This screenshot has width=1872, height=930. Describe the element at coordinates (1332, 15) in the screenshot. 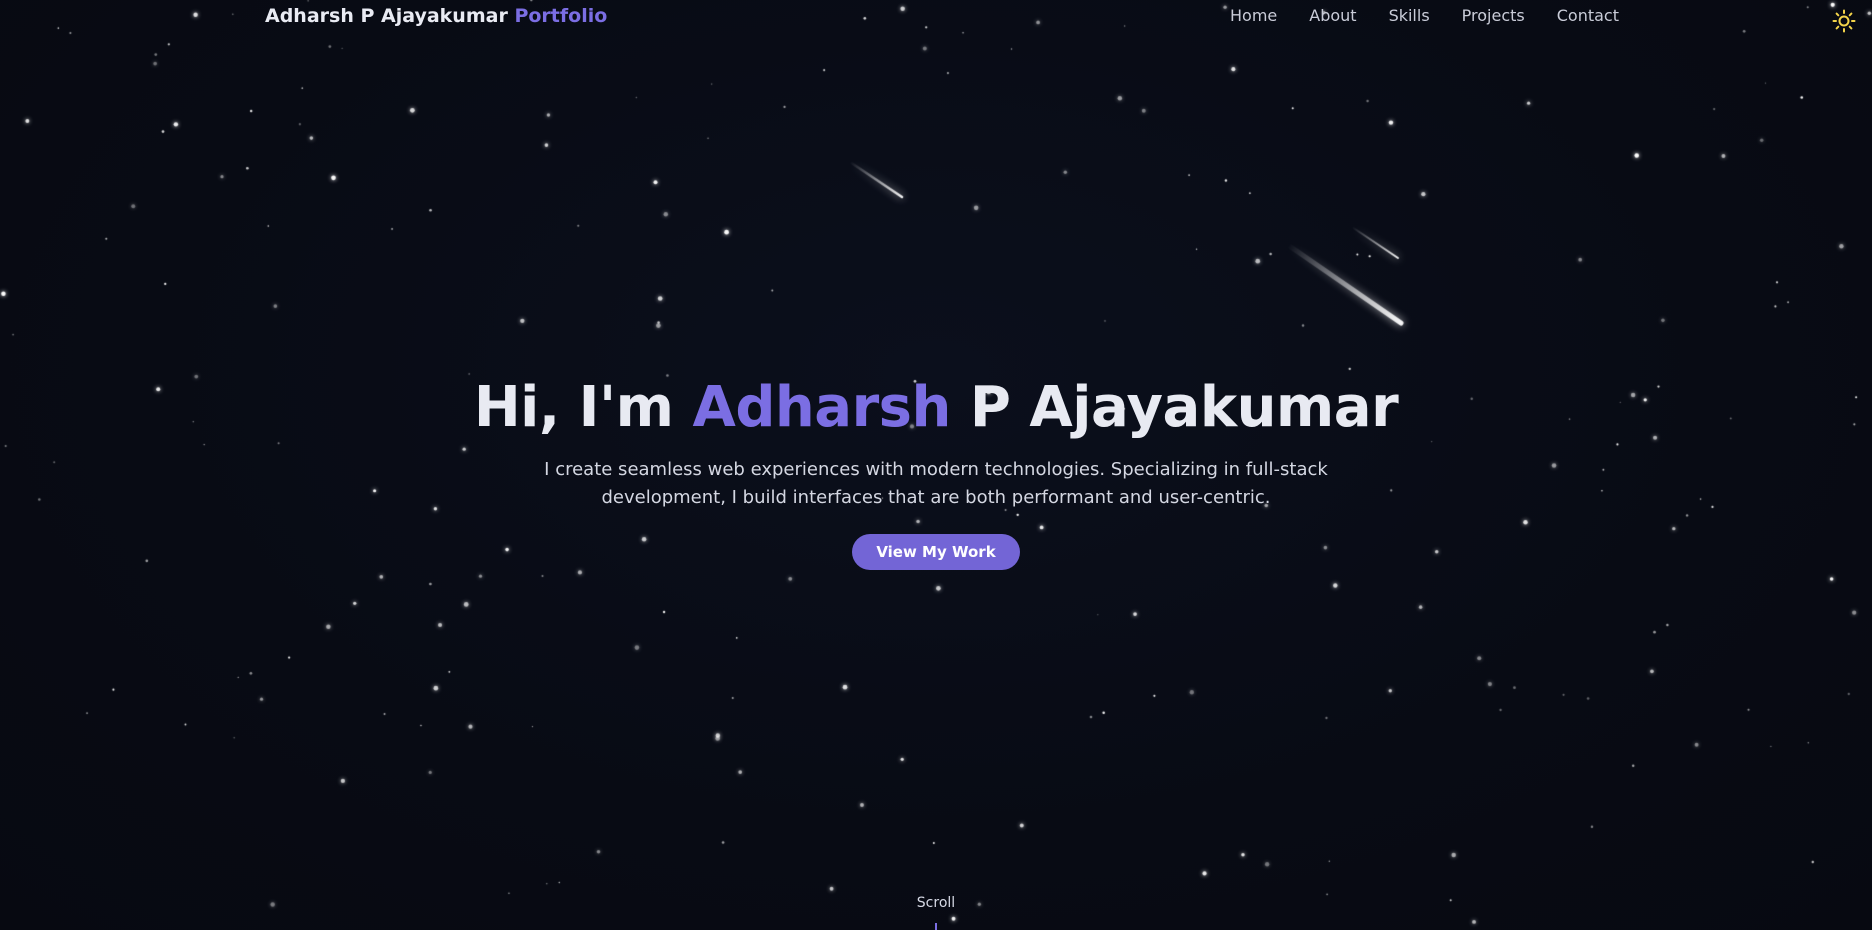

I see `nav-link-about: About` at that location.